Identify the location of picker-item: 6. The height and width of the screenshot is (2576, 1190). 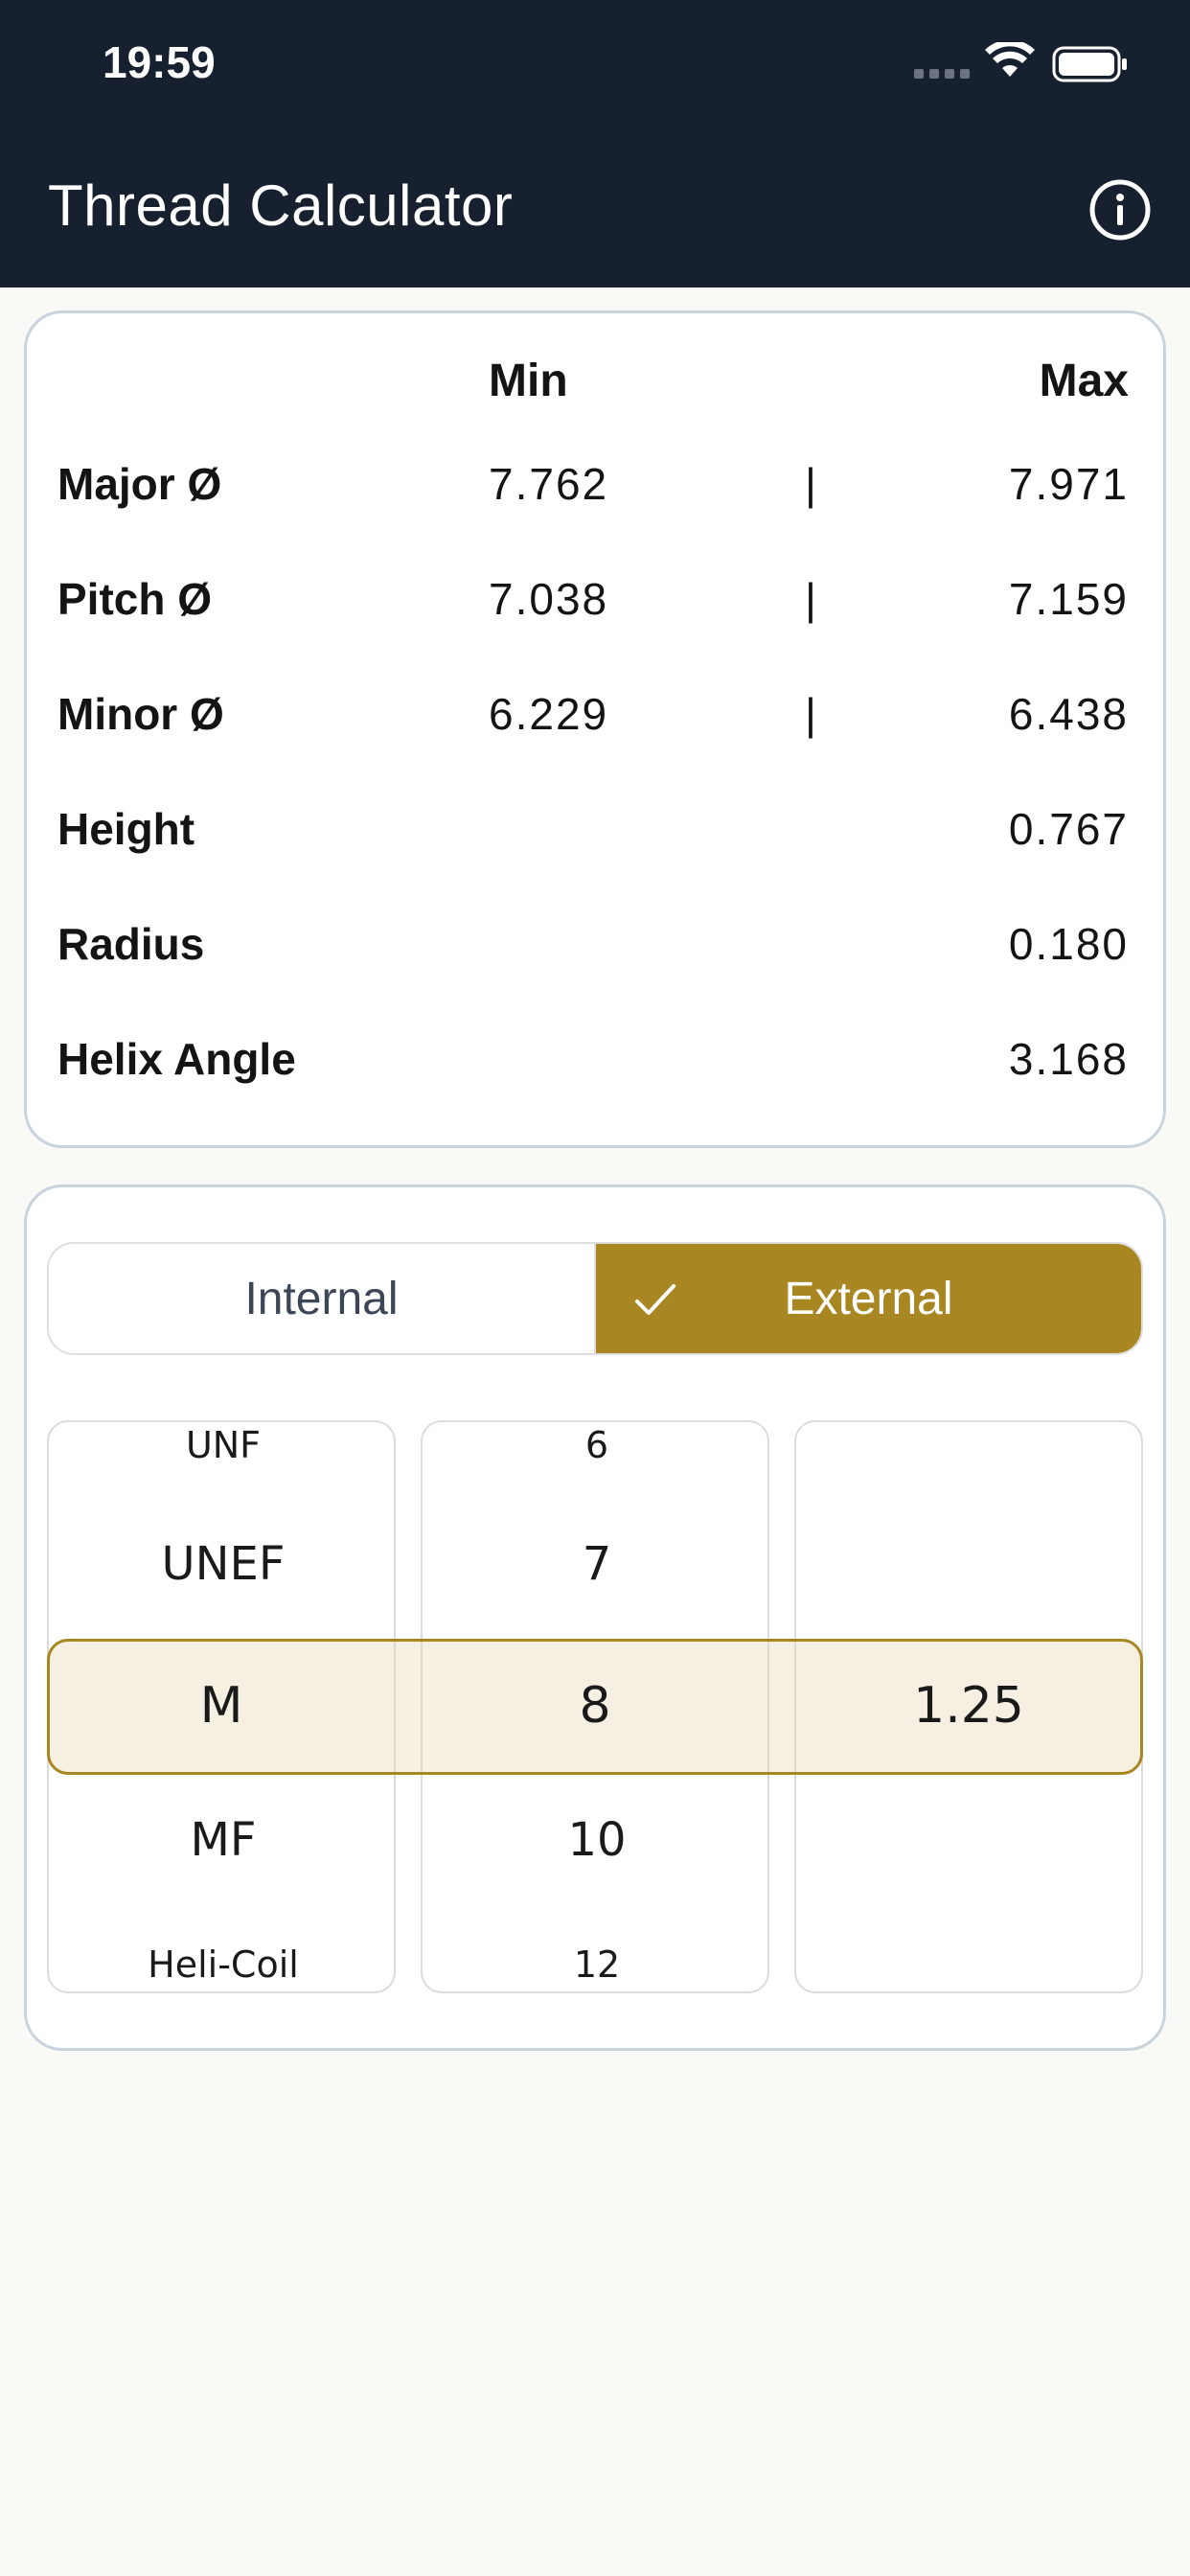
(597, 1445).